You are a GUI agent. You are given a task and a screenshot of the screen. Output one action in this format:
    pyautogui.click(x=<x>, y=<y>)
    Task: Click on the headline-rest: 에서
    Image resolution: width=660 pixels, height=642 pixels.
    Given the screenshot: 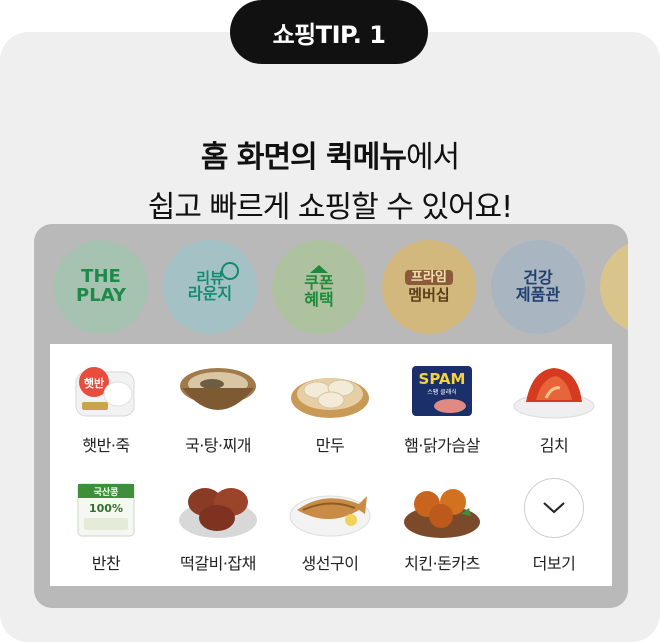 What is the action you would take?
    pyautogui.click(x=432, y=157)
    